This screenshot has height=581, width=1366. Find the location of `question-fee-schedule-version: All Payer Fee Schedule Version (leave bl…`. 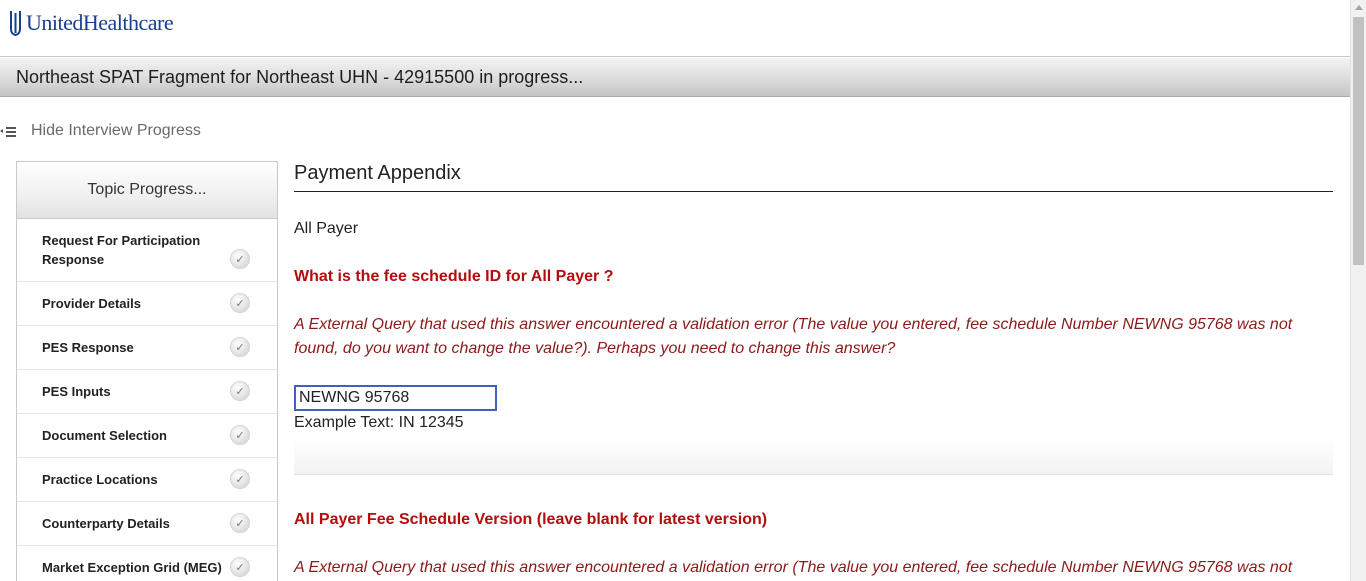

question-fee-schedule-version: All Payer Fee Schedule Version (leave bl… is located at coordinates (531, 519).